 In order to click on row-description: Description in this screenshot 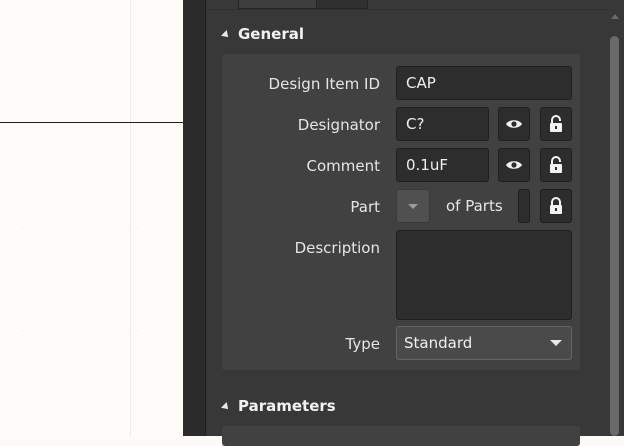, I will do `click(401, 275)`.